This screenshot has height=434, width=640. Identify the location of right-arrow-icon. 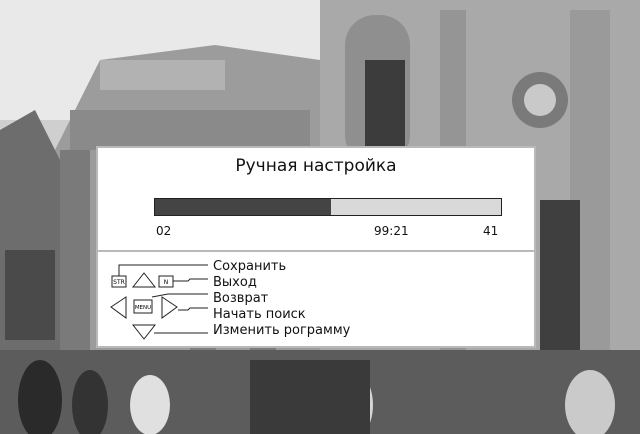
(169, 307).